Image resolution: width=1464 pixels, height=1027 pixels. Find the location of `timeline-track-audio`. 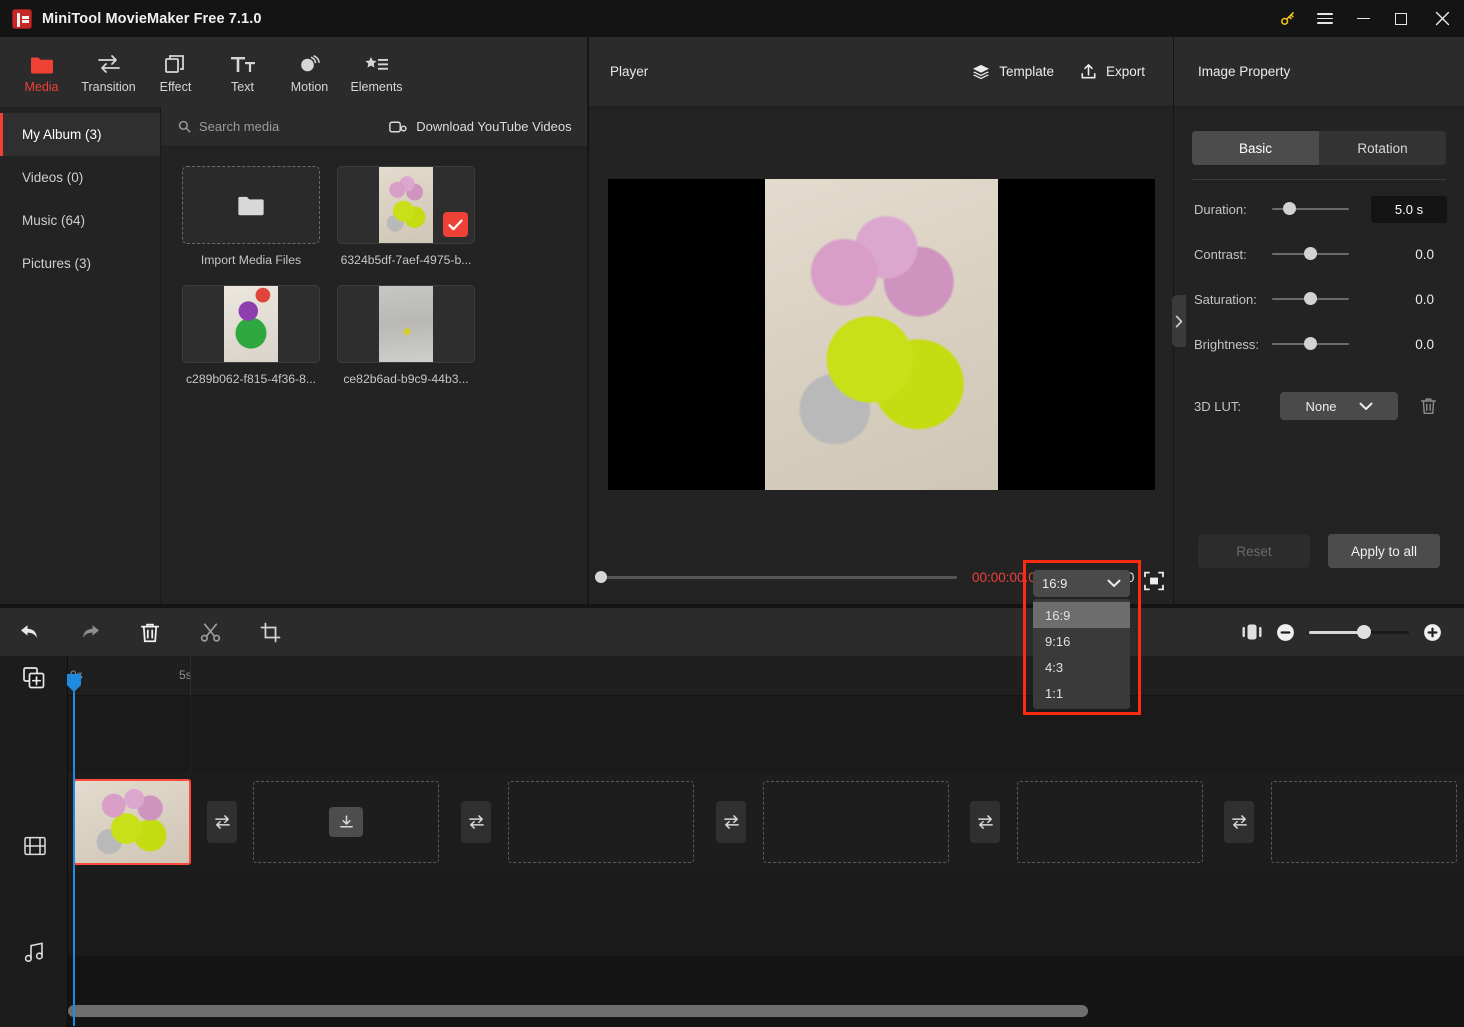

timeline-track-audio is located at coordinates (766, 914).